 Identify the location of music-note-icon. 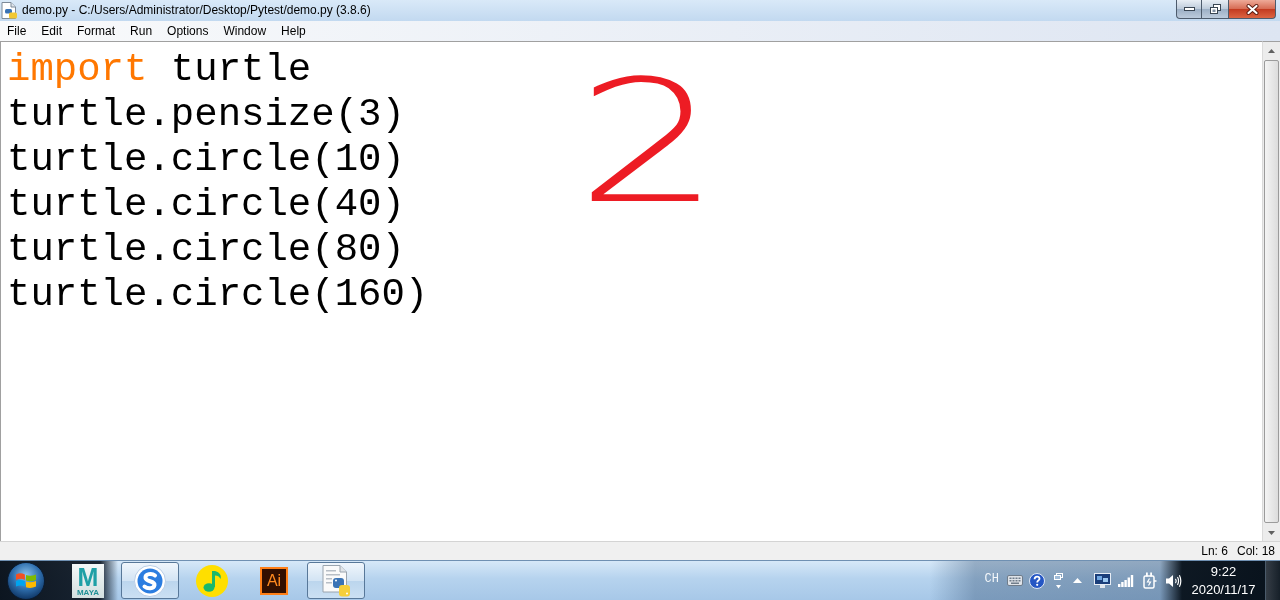
(212, 580).